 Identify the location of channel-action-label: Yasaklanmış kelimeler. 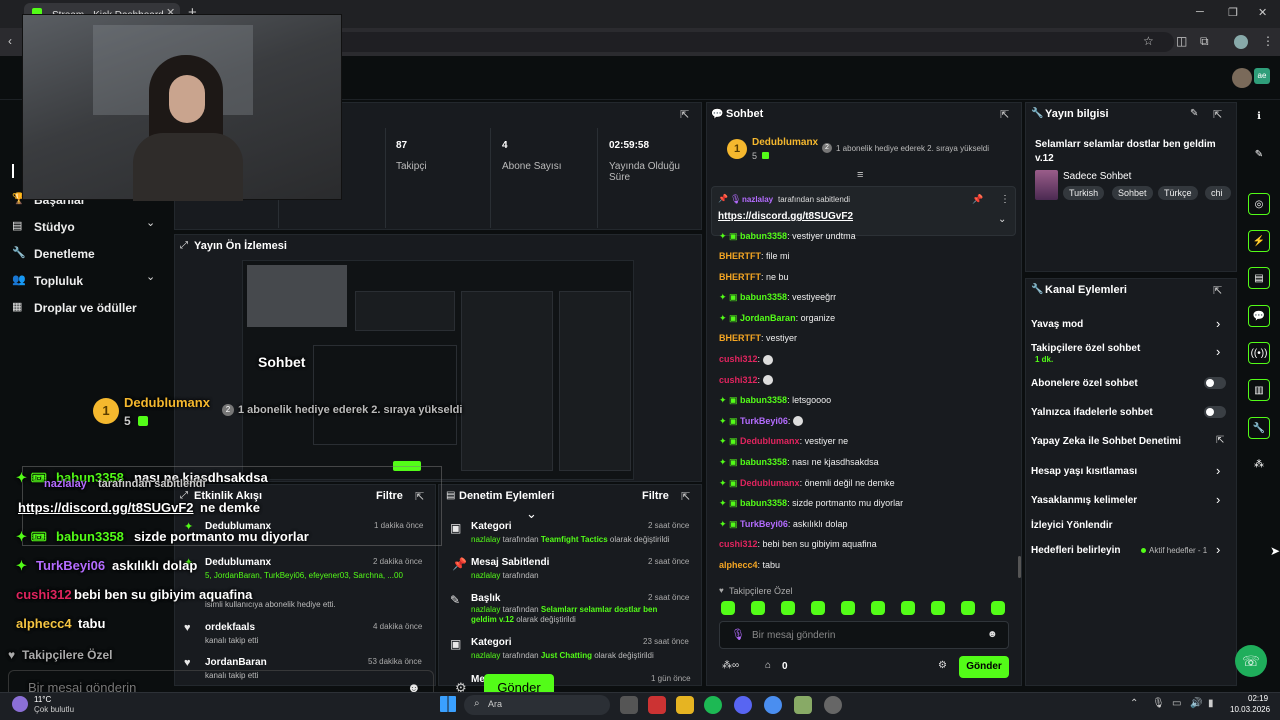
(1084, 500).